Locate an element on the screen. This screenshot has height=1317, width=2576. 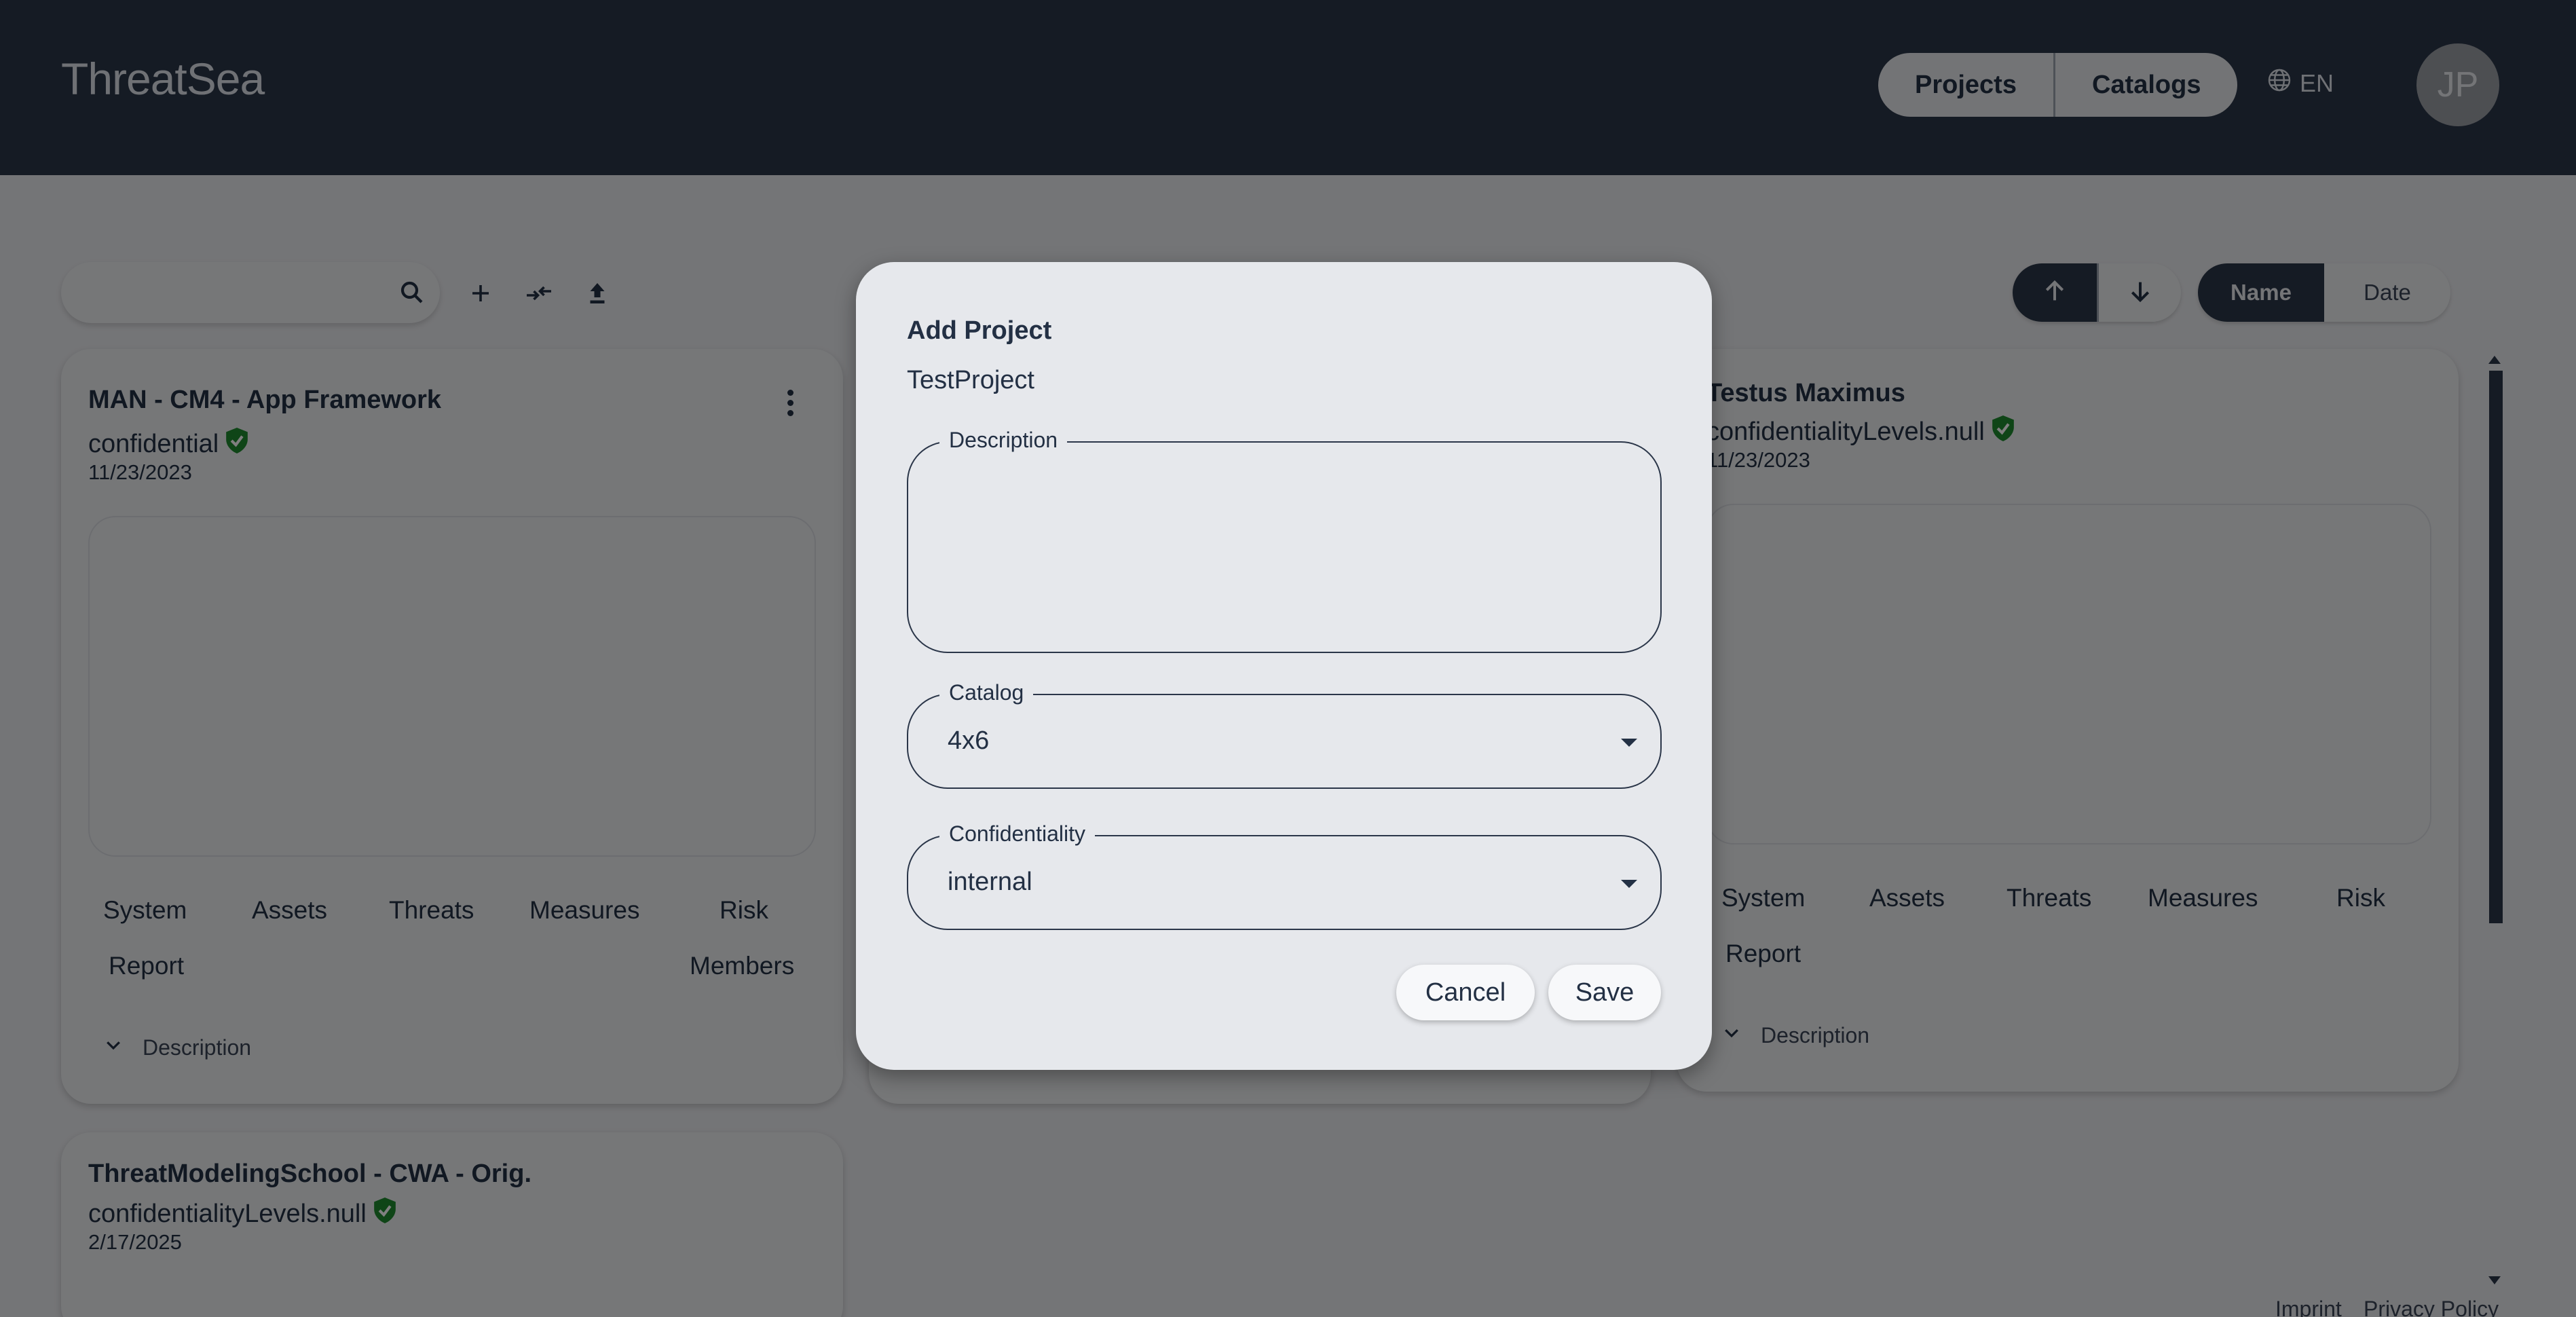
save-button: Save is located at coordinates (1605, 992).